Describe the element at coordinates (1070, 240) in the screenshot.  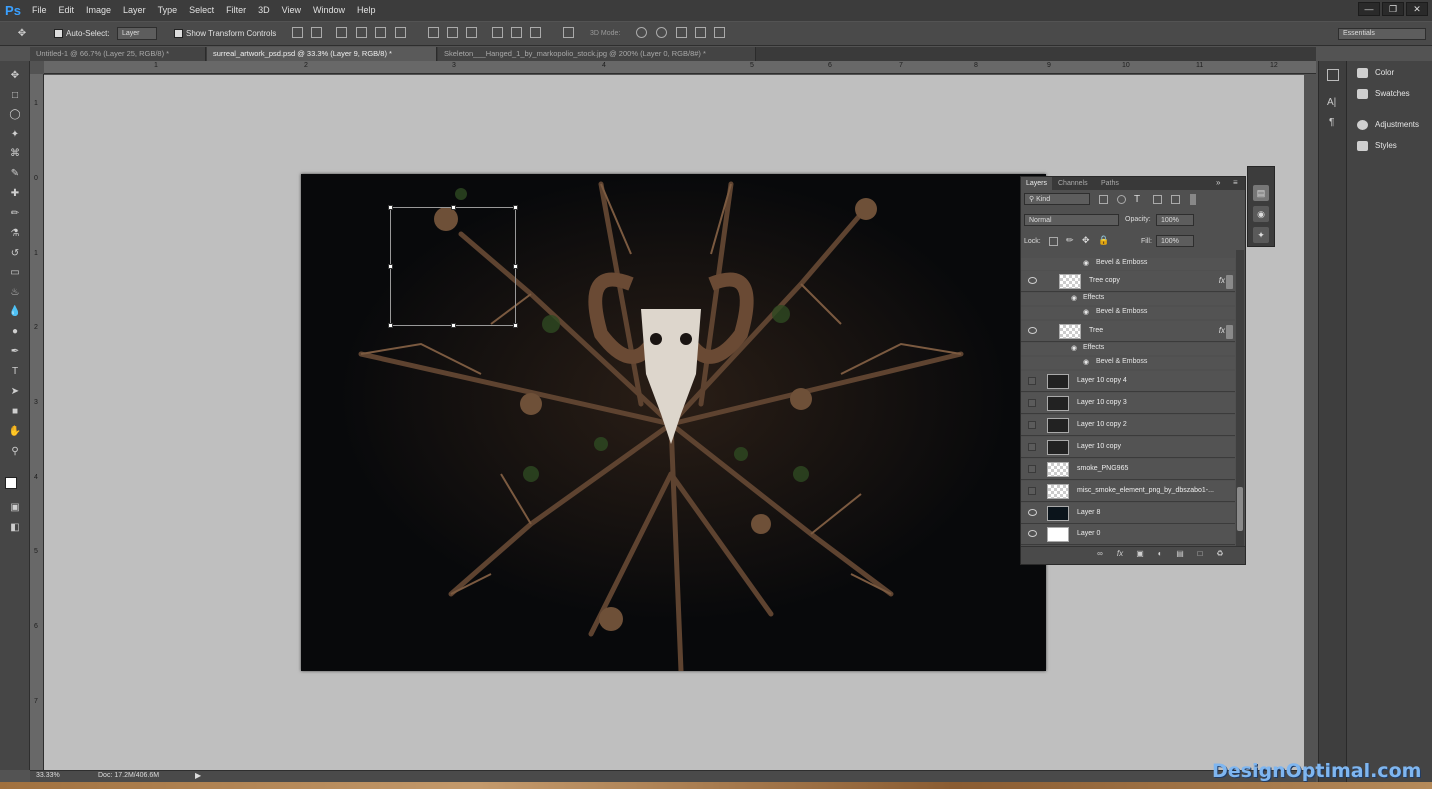
I see `lock-pixels-icon: ✏` at that location.